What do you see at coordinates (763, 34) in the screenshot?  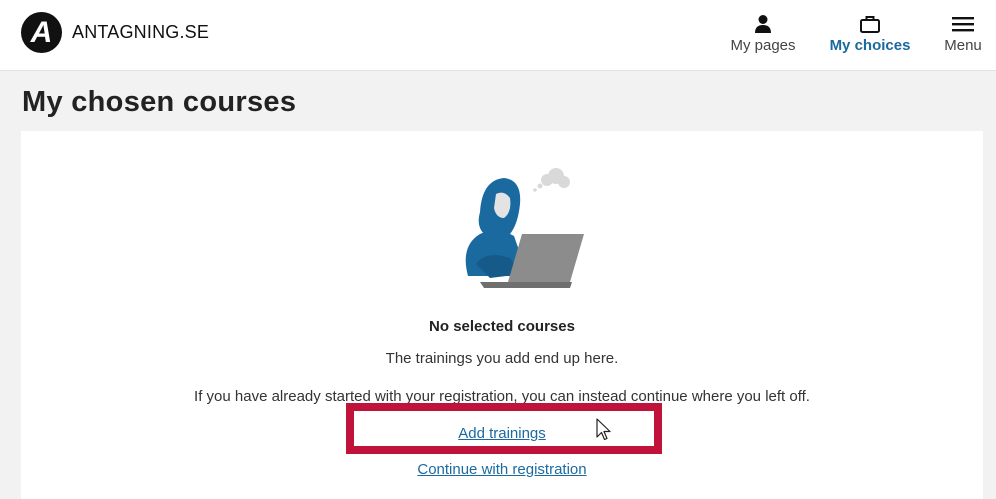 I see `nav-my-pages: My pages` at bounding box center [763, 34].